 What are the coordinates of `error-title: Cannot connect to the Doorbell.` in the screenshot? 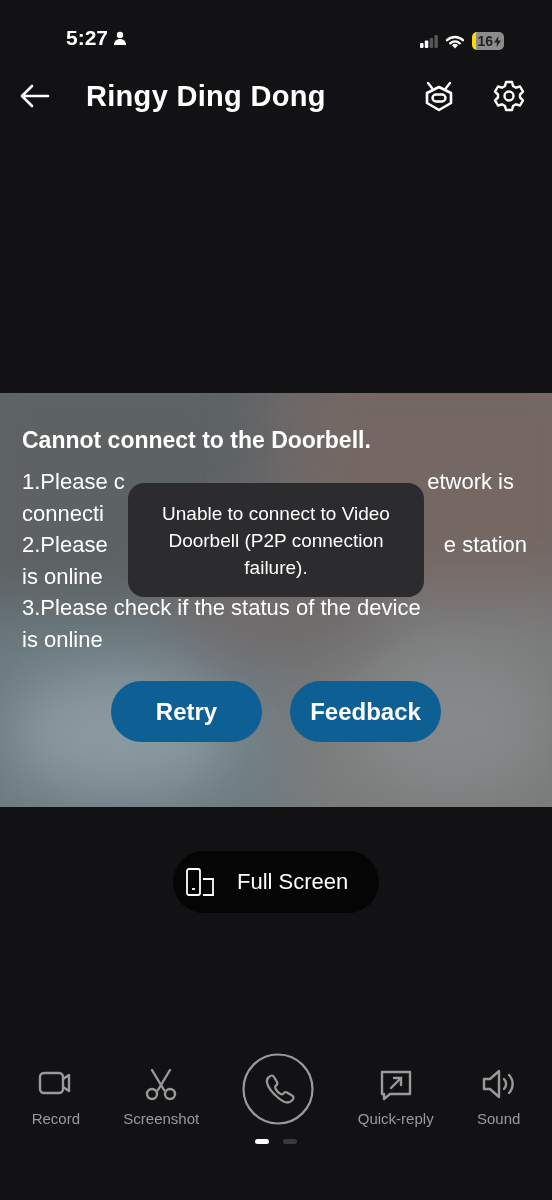 It's located at (197, 440).